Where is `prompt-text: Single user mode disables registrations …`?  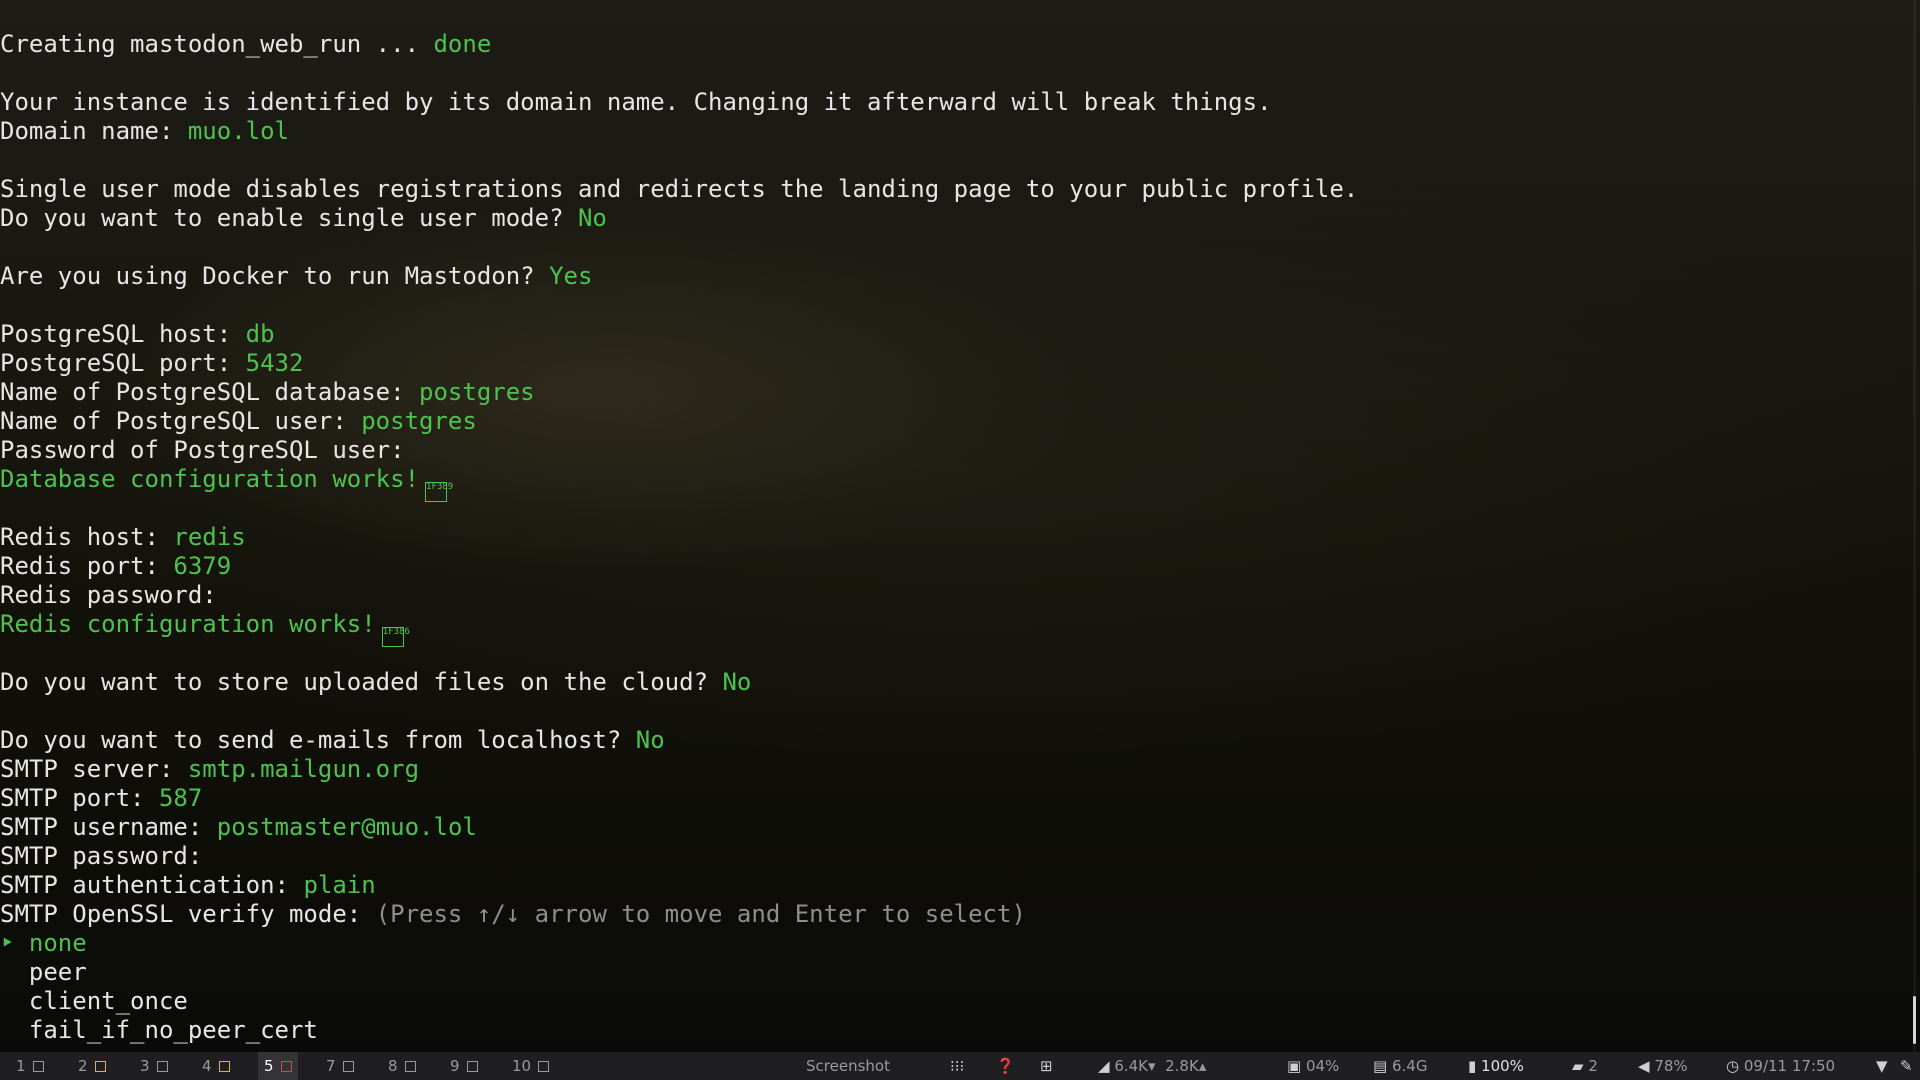 prompt-text: Single user mode disables registrations … is located at coordinates (679, 189).